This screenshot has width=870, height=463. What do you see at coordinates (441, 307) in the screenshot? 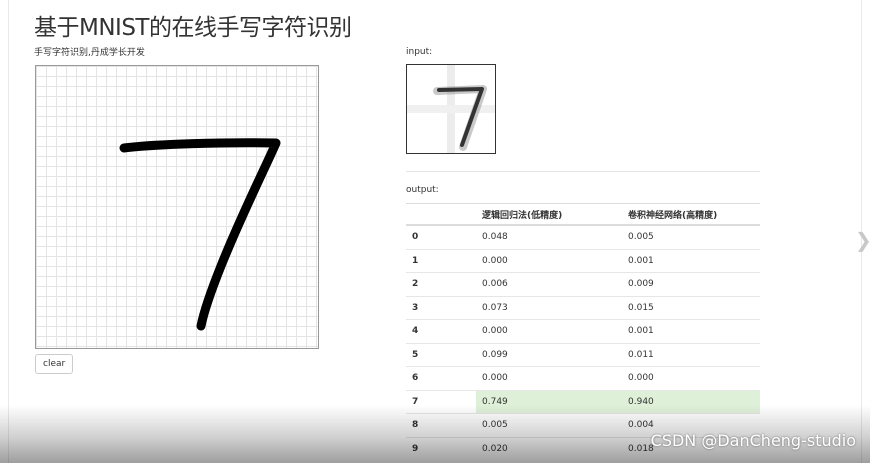
I see `row-digit: 3` at bounding box center [441, 307].